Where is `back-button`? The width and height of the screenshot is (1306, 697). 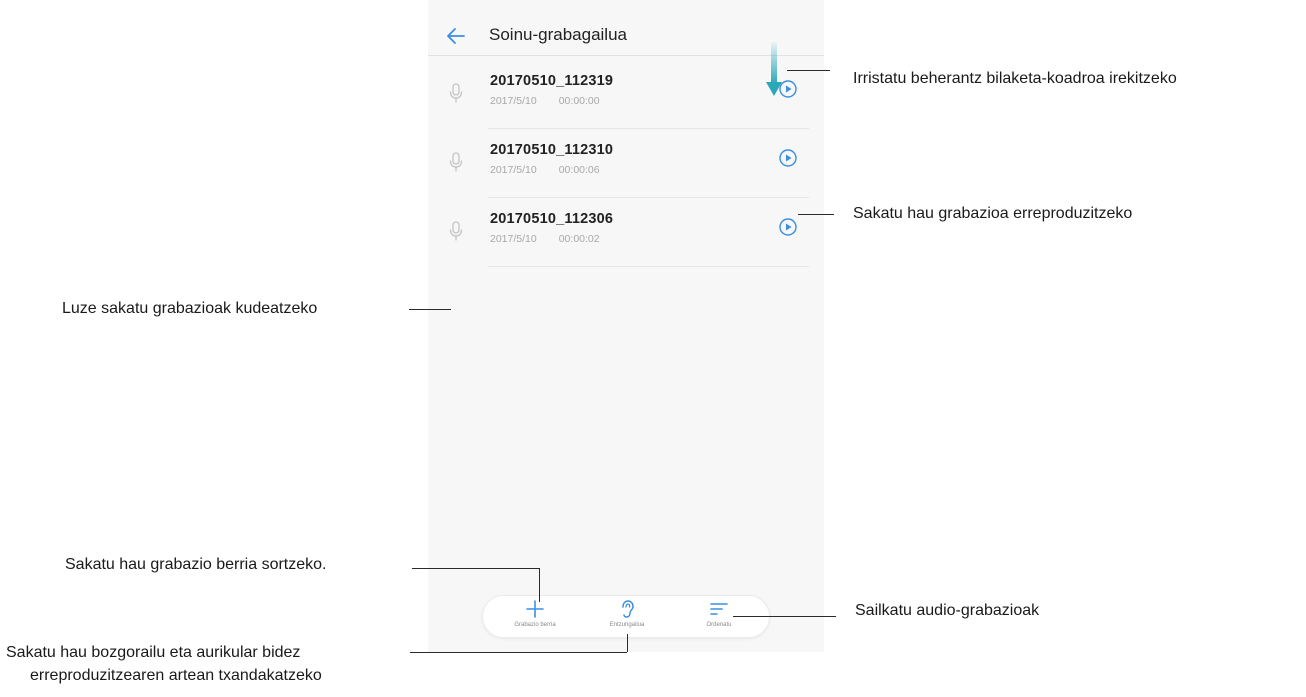
back-button is located at coordinates (456, 36).